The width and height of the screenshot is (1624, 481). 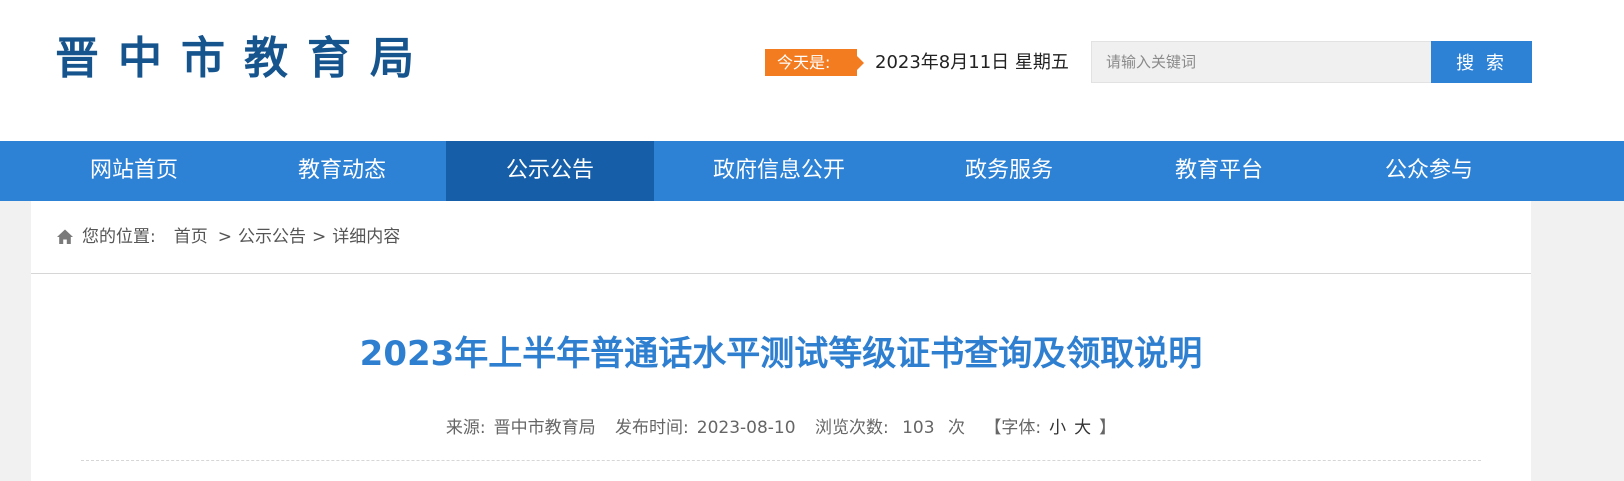 What do you see at coordinates (1108, 428) in the screenshot?
I see `font-size-close: 】` at bounding box center [1108, 428].